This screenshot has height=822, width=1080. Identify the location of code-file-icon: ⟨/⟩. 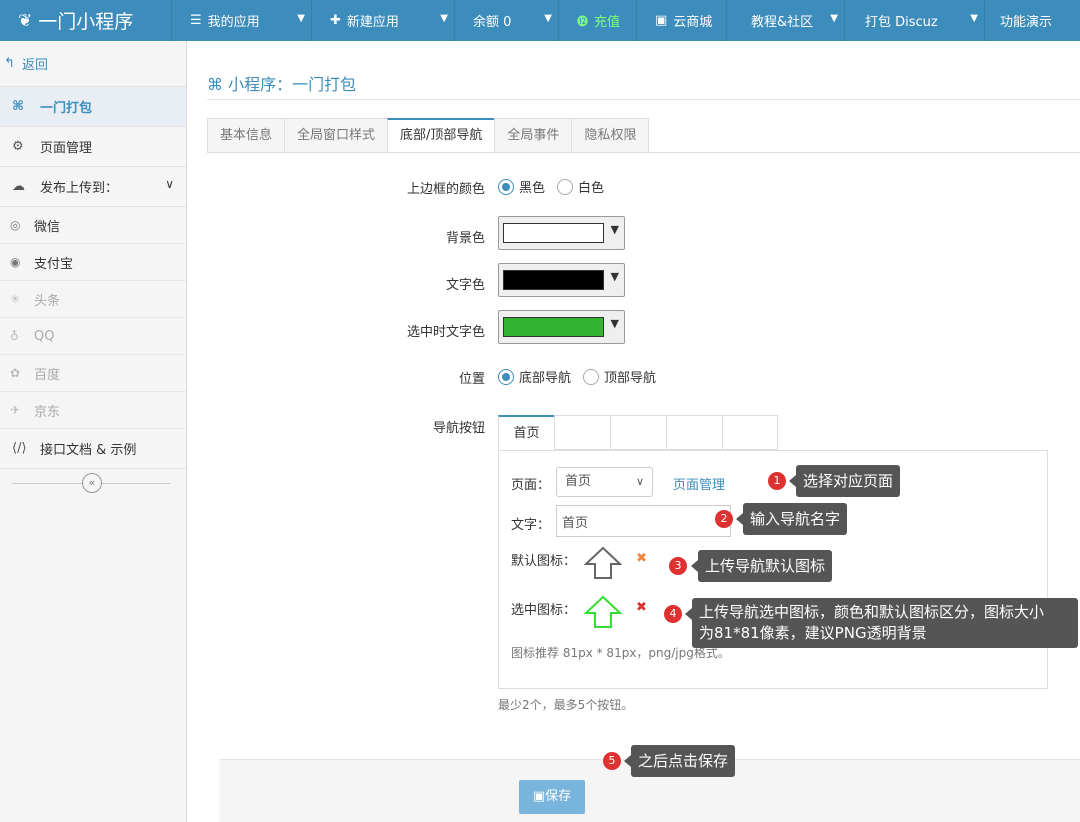
(19, 448).